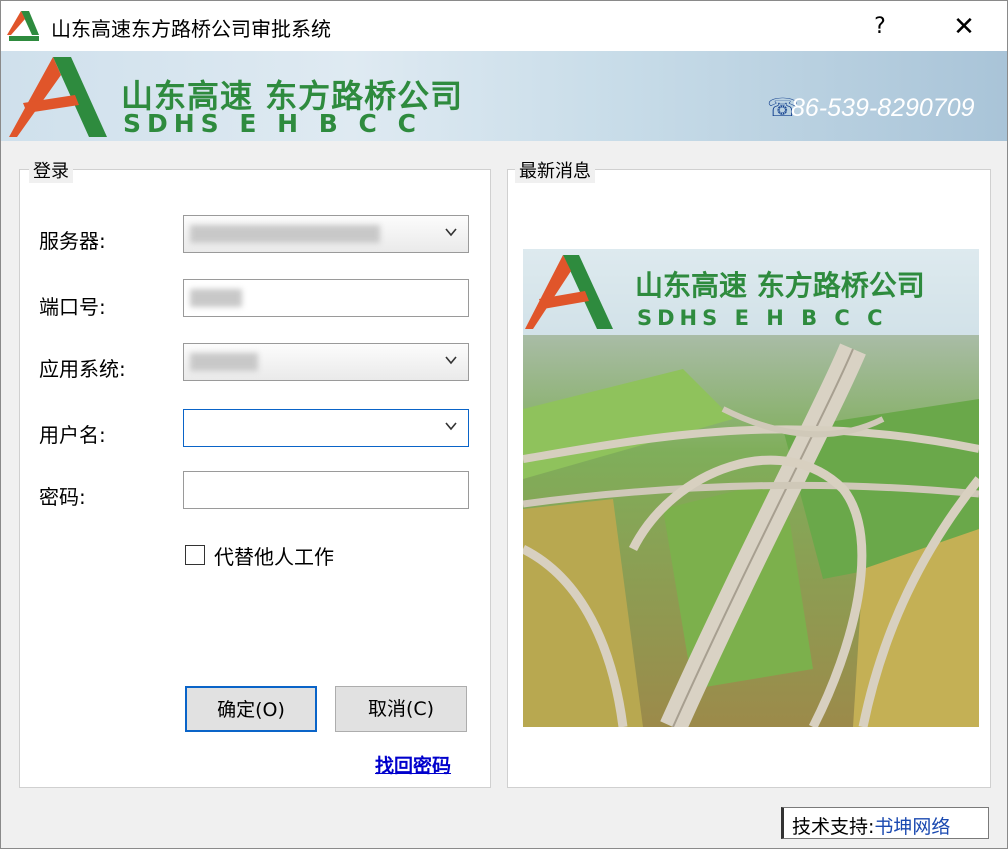  Describe the element at coordinates (964, 27) in the screenshot. I see `close-button: ✕` at that location.